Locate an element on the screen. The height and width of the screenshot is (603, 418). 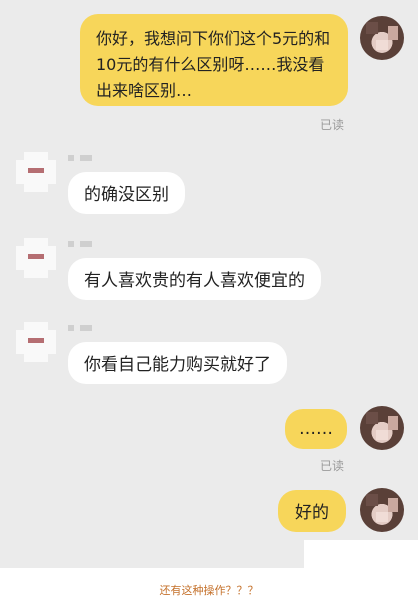
message-text: 好的 is located at coordinates (312, 513).